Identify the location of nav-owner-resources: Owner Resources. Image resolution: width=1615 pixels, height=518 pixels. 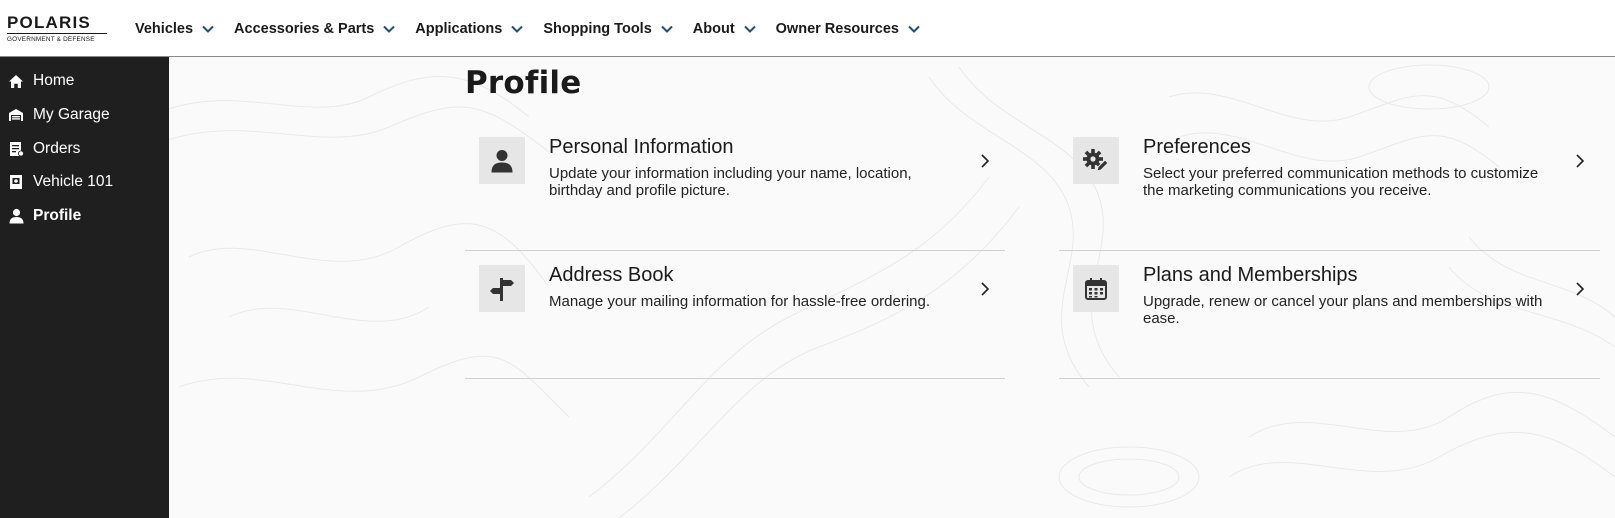
(848, 29).